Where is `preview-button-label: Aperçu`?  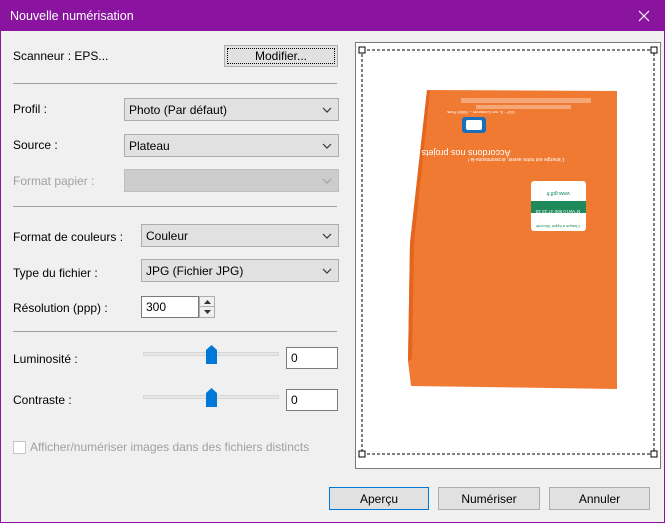
preview-button-label: Aperçu is located at coordinates (379, 498).